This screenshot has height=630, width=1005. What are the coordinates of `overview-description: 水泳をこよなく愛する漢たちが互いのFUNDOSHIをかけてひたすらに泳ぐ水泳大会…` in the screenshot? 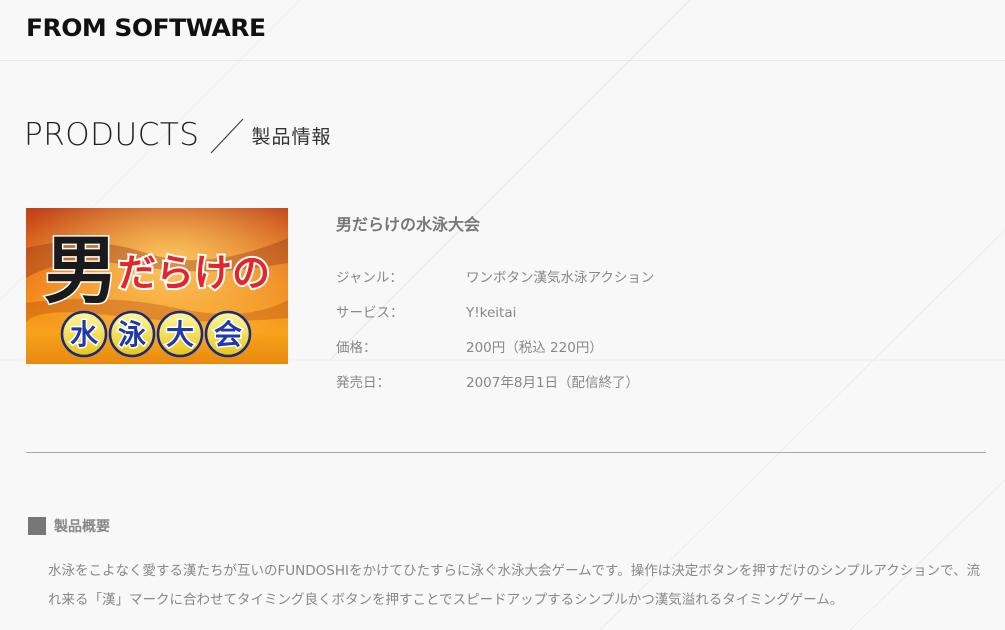 It's located at (514, 585).